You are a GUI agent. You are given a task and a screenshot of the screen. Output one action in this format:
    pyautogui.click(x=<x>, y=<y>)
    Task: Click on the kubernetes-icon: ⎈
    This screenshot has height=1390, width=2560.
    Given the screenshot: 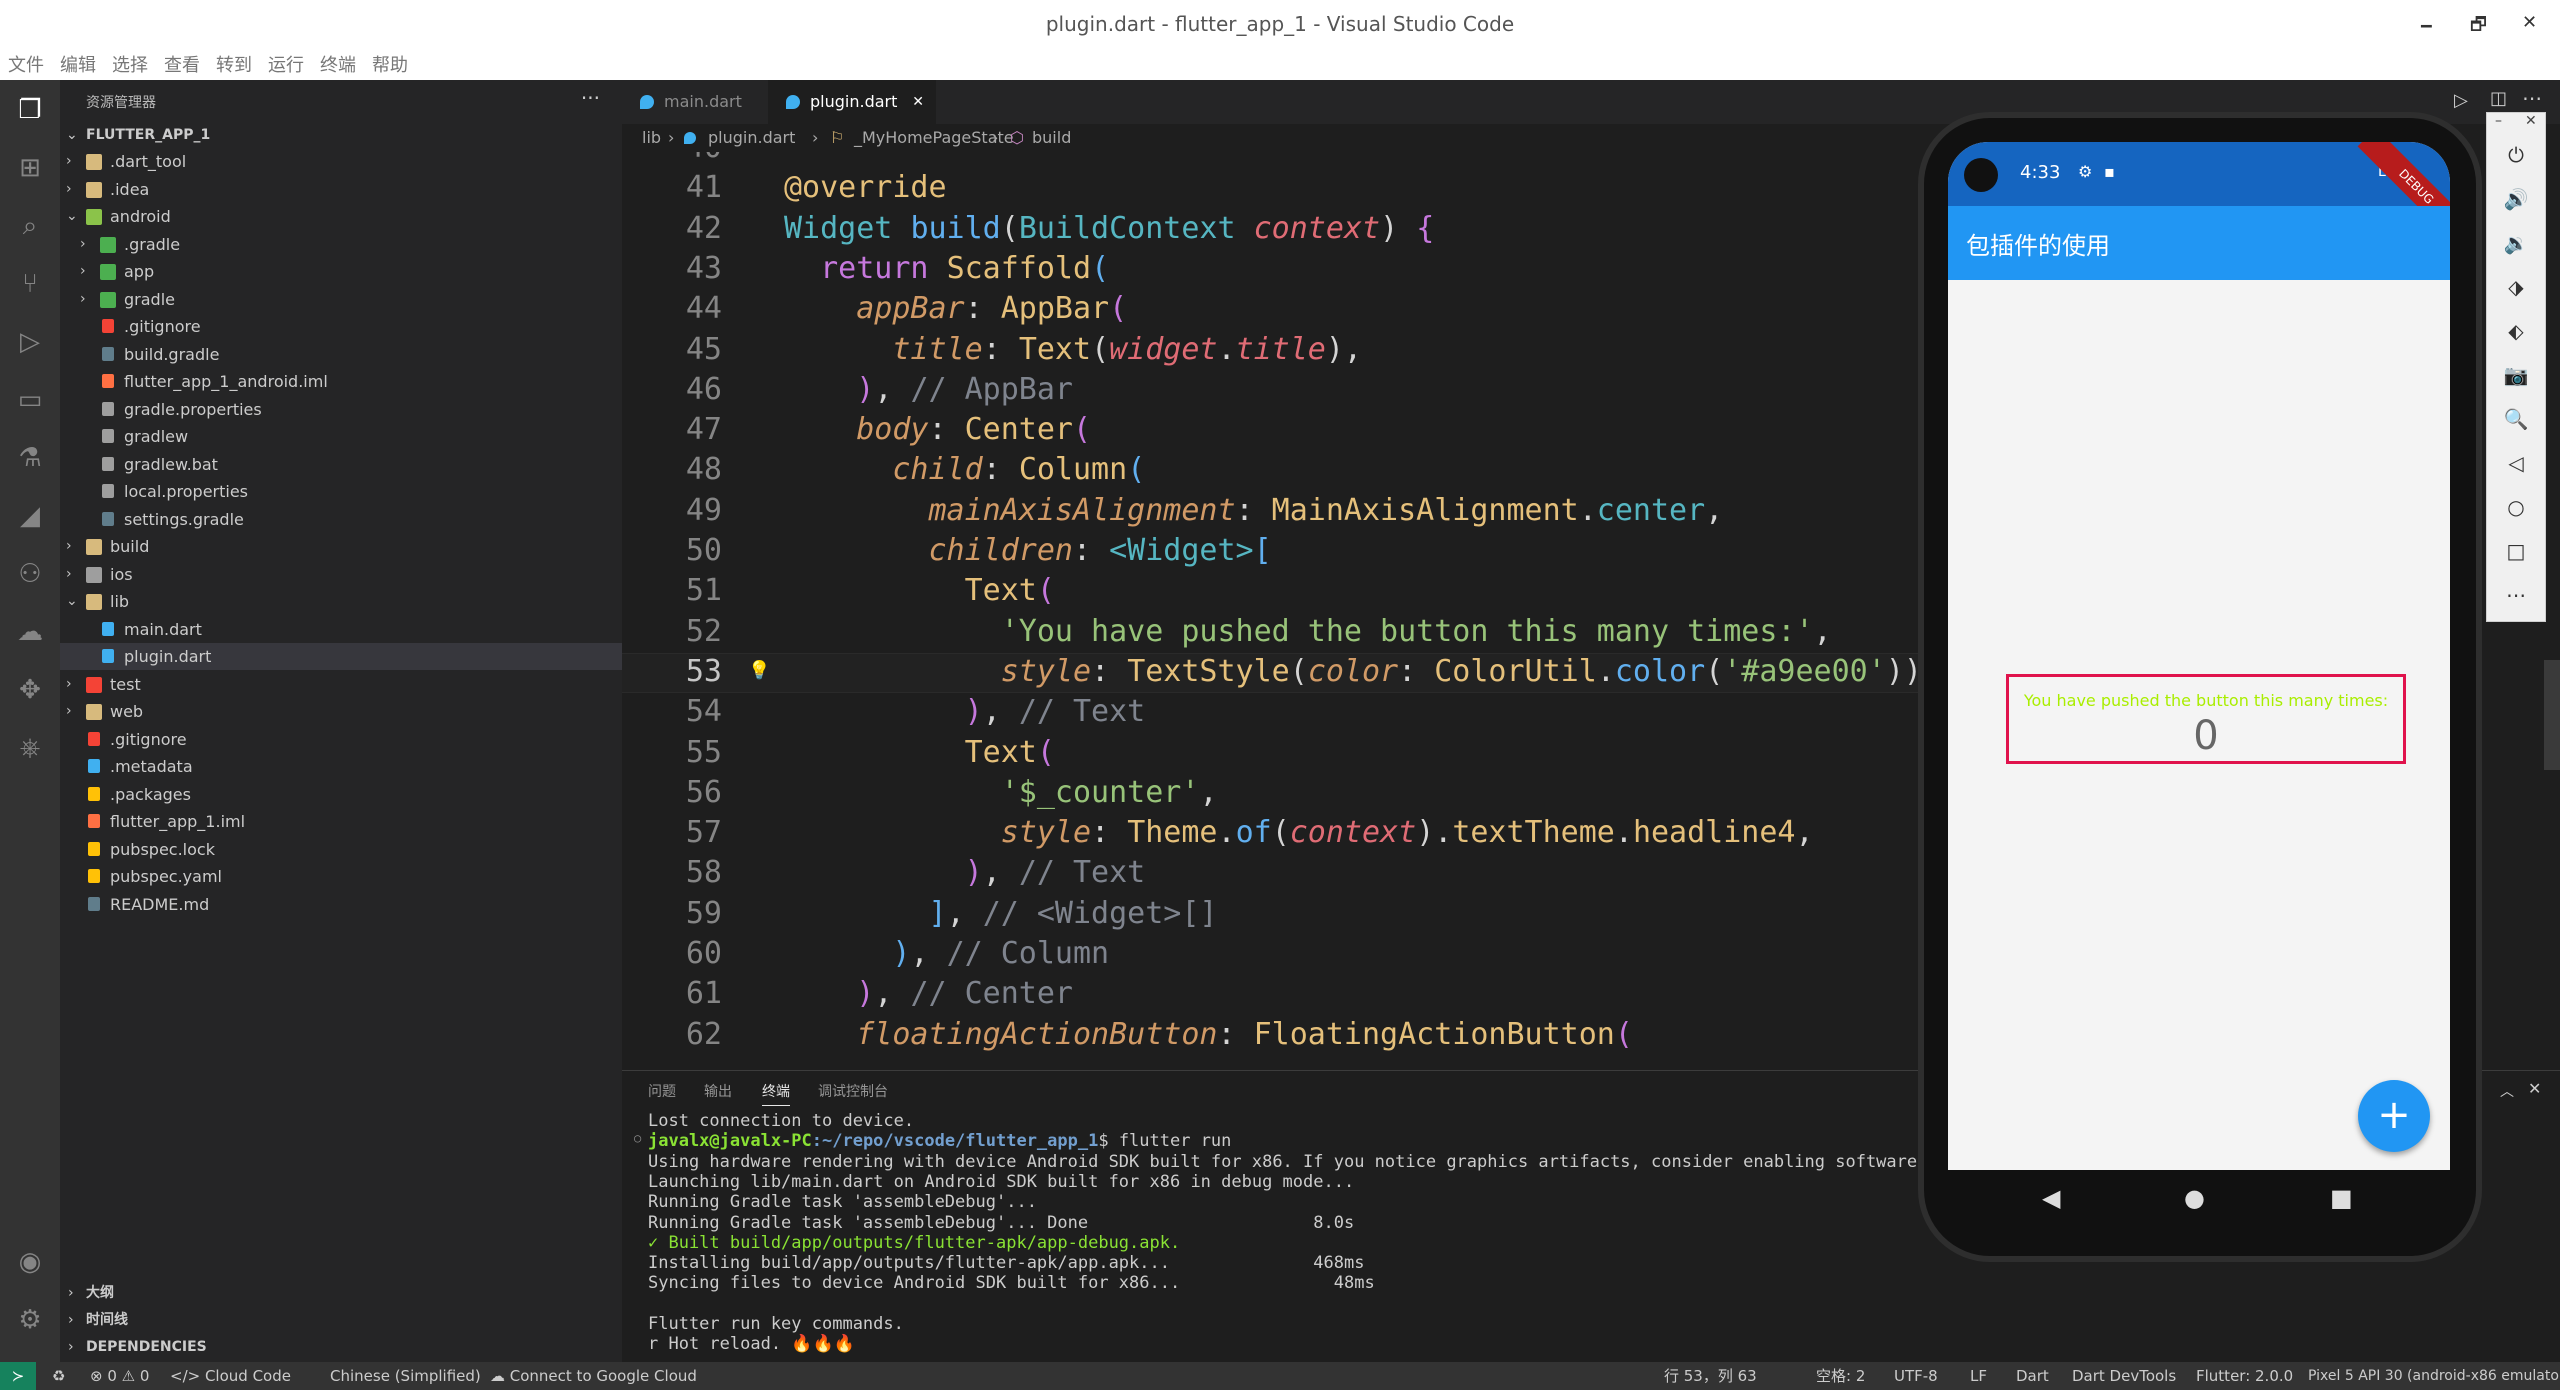 What is the action you would take?
    pyautogui.click(x=30, y=748)
    